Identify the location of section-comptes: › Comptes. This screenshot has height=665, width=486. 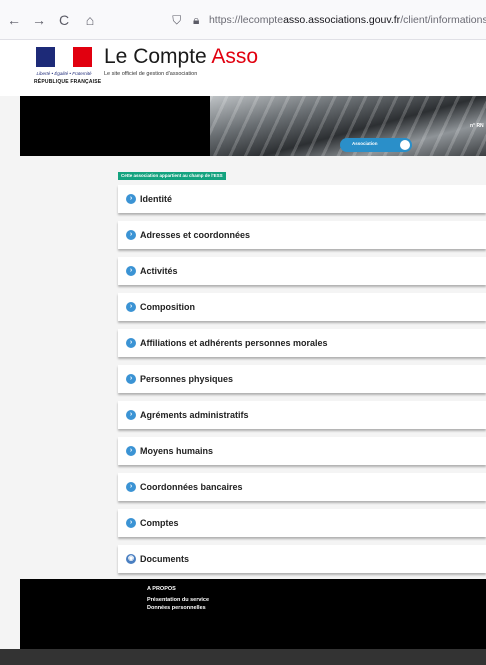
(302, 523).